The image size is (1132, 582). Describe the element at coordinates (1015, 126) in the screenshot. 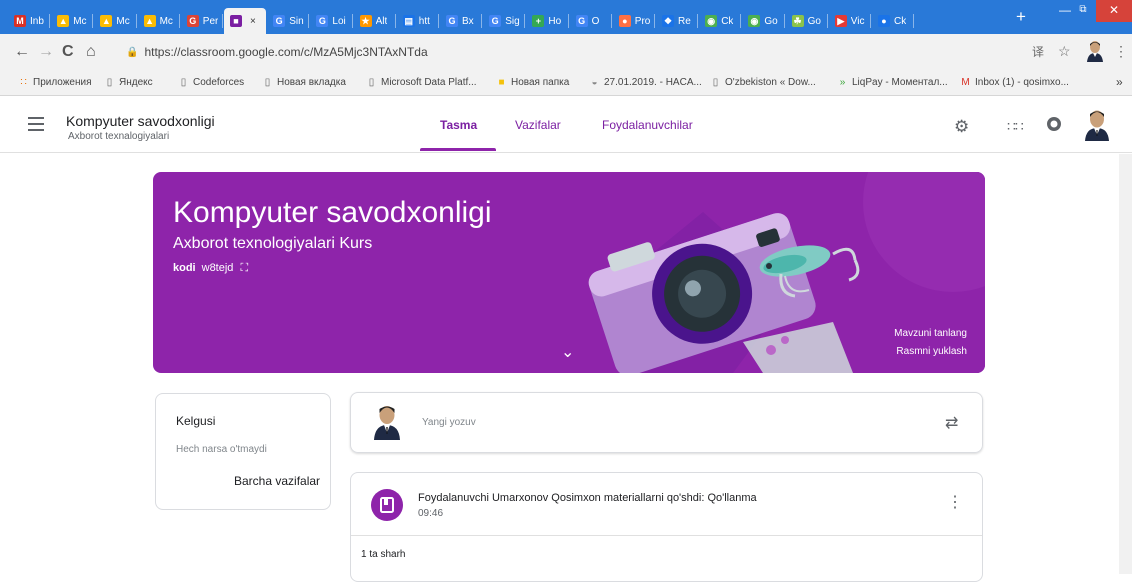

I see `apps-grid-icon: ∷∷` at that location.